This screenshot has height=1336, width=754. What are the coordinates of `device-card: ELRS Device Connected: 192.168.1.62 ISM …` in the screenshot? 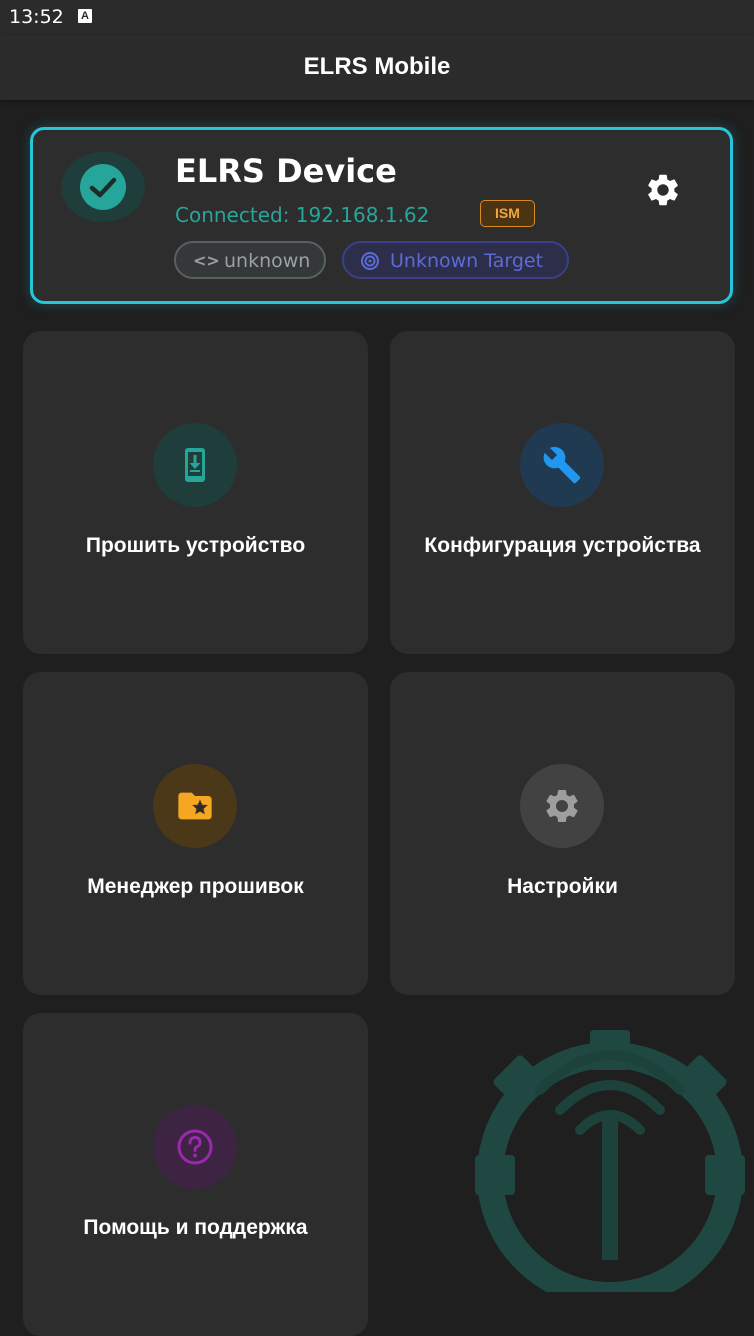 It's located at (381, 215).